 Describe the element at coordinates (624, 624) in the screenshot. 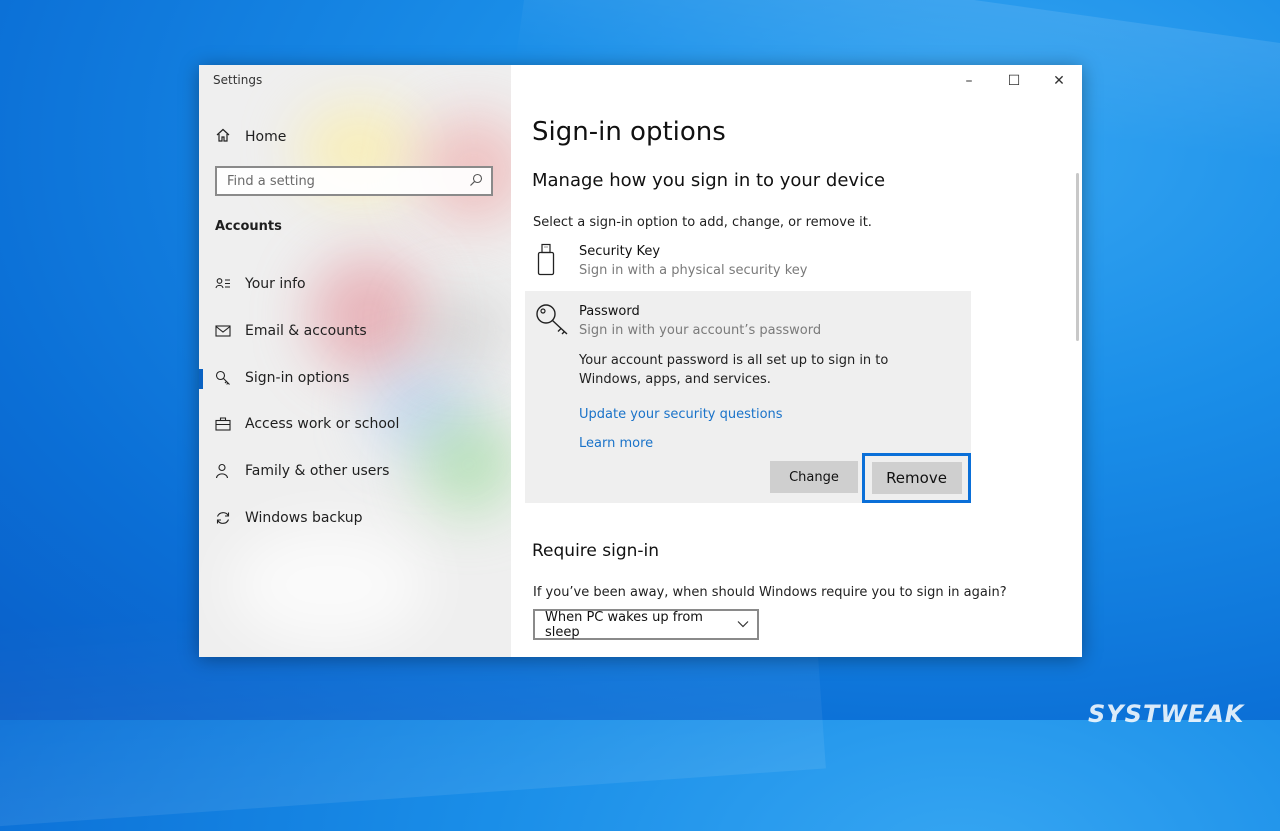

I see `dropdown-value: When PC wakes up from sleep` at that location.